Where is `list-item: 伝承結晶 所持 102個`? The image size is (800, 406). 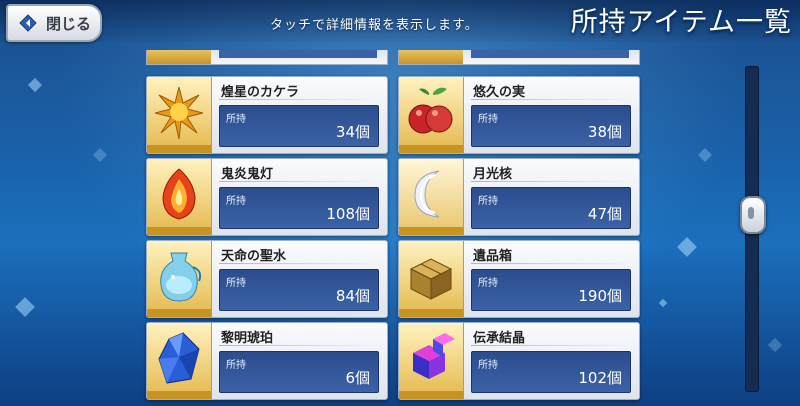
list-item: 伝承結晶 所持 102個 is located at coordinates (519, 361).